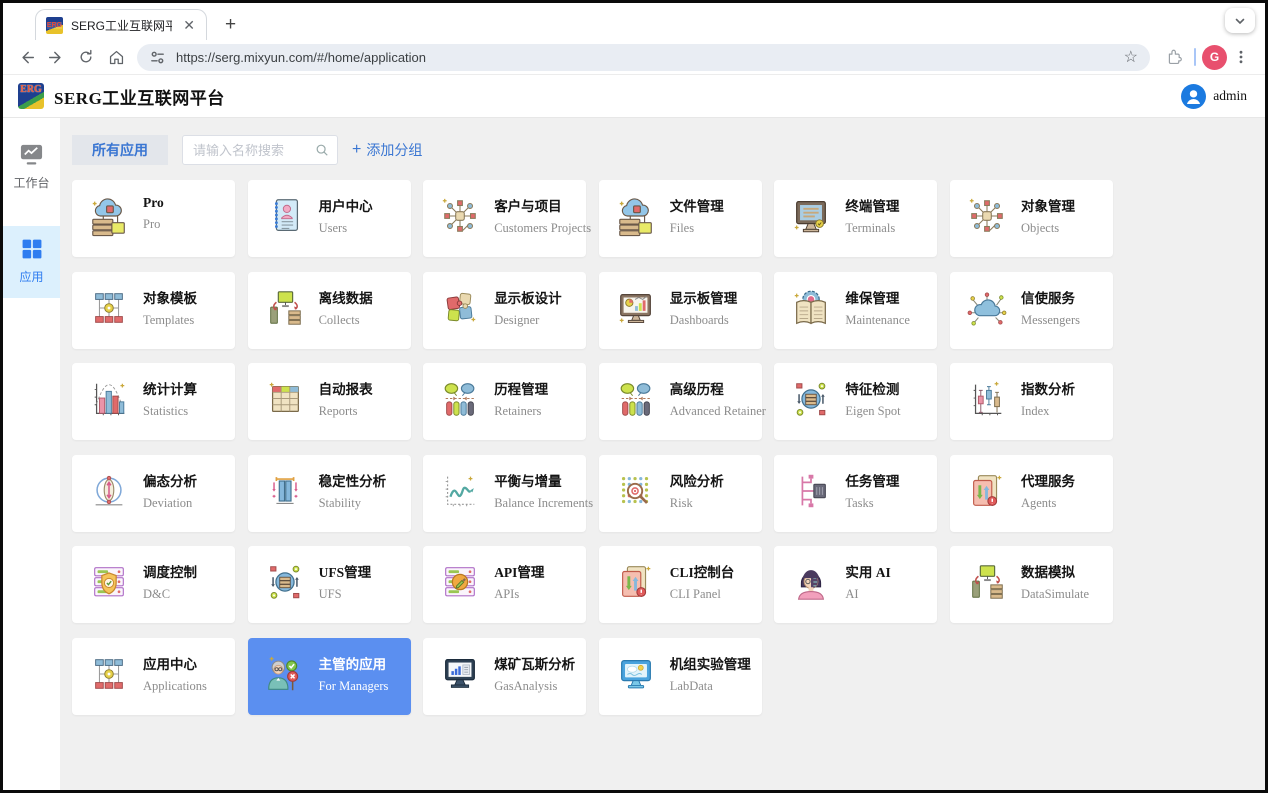 Image resolution: width=1268 pixels, height=793 pixels. What do you see at coordinates (543, 228) in the screenshot?
I see `app-subtitle: Customers Projects` at bounding box center [543, 228].